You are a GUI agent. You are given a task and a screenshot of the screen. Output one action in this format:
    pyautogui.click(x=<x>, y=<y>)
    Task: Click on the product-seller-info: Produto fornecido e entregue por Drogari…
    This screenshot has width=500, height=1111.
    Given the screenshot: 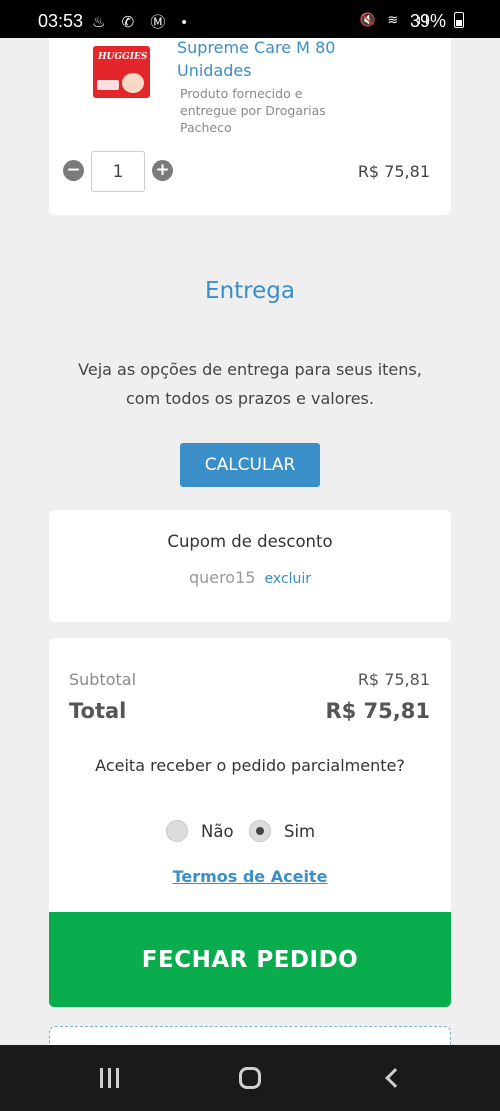 What is the action you would take?
    pyautogui.click(x=253, y=110)
    